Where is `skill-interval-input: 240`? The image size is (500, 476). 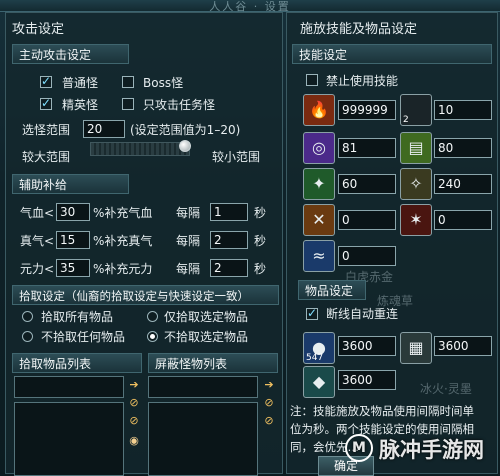 skill-interval-input: 240 is located at coordinates (463, 184).